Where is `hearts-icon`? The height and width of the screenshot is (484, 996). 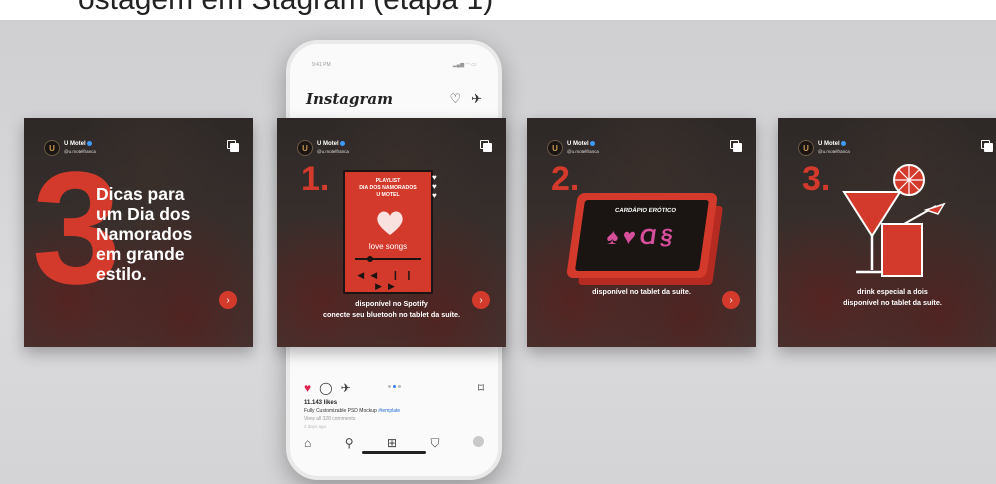 hearts-icon is located at coordinates (390, 223).